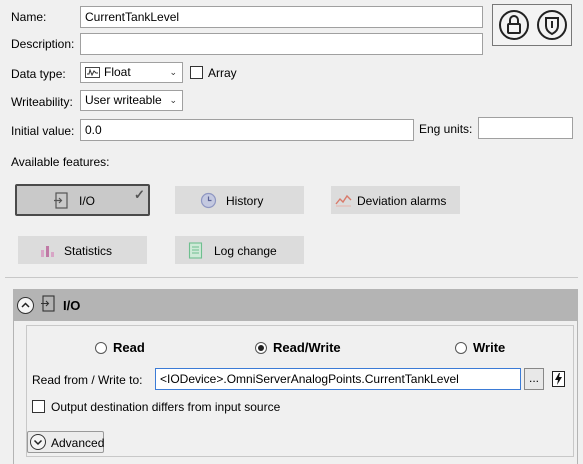 Image resolution: width=583 pixels, height=464 pixels. I want to click on radio-write, so click(461, 348).